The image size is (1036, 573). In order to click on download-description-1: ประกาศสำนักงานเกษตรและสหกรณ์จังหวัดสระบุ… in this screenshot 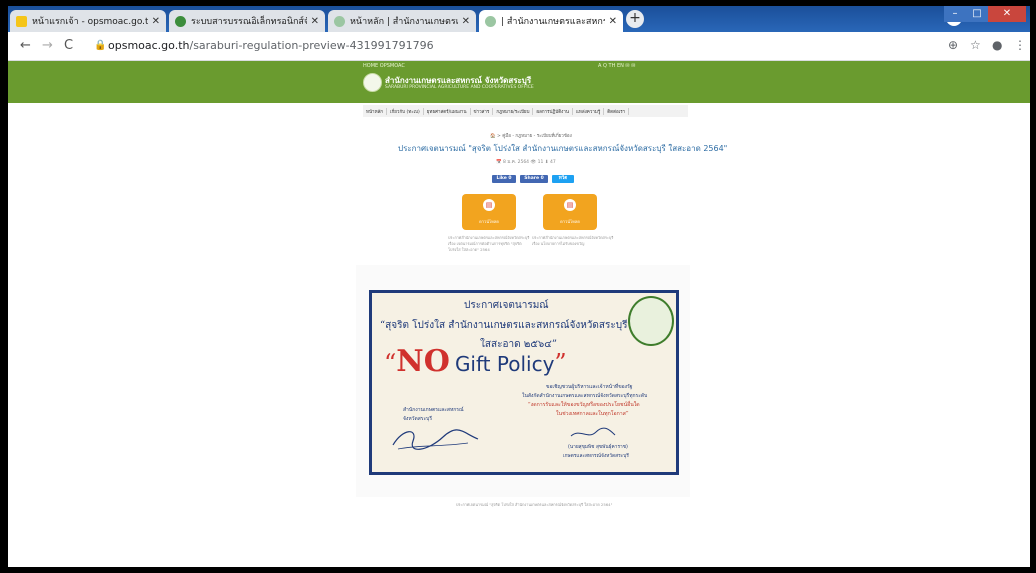, I will do `click(489, 243)`.